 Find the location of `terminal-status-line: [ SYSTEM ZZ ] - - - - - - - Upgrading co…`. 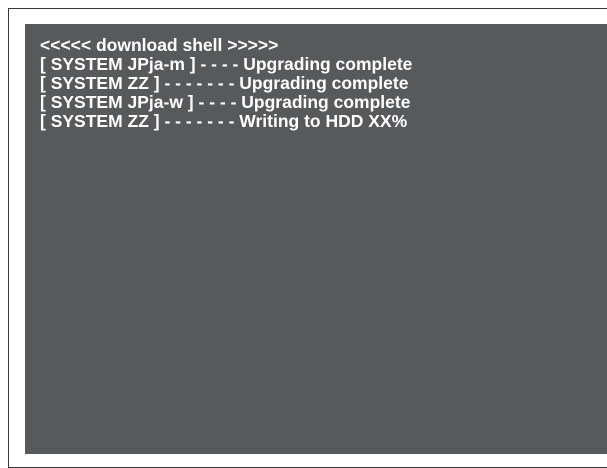

terminal-status-line: [ SYSTEM ZZ ] - - - - - - - Upgrading co… is located at coordinates (224, 83).